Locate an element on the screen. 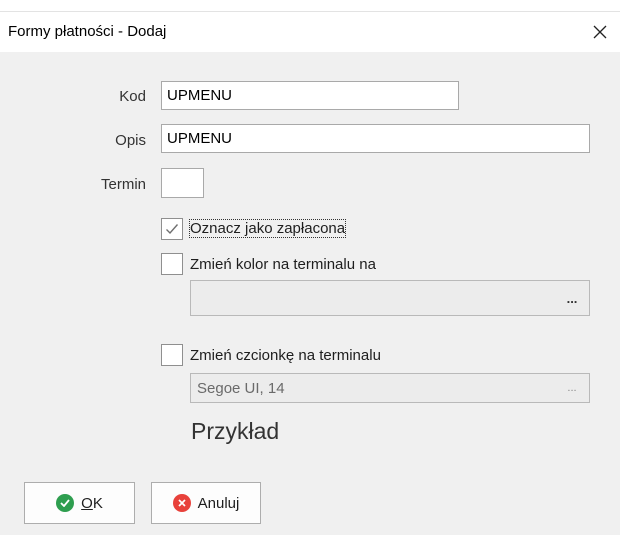  termin-label: Termin is located at coordinates (123, 184).